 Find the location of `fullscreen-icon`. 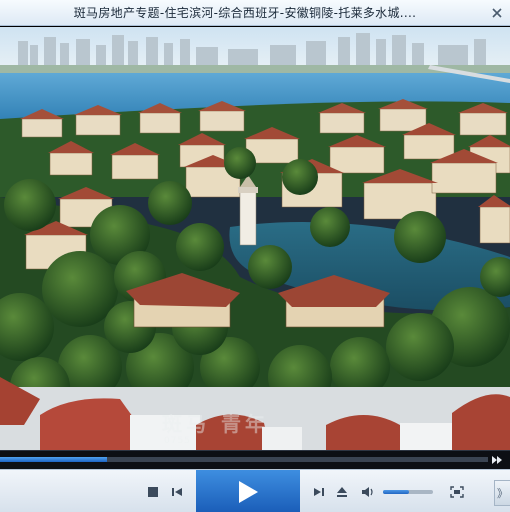

fullscreen-icon is located at coordinates (457, 492).